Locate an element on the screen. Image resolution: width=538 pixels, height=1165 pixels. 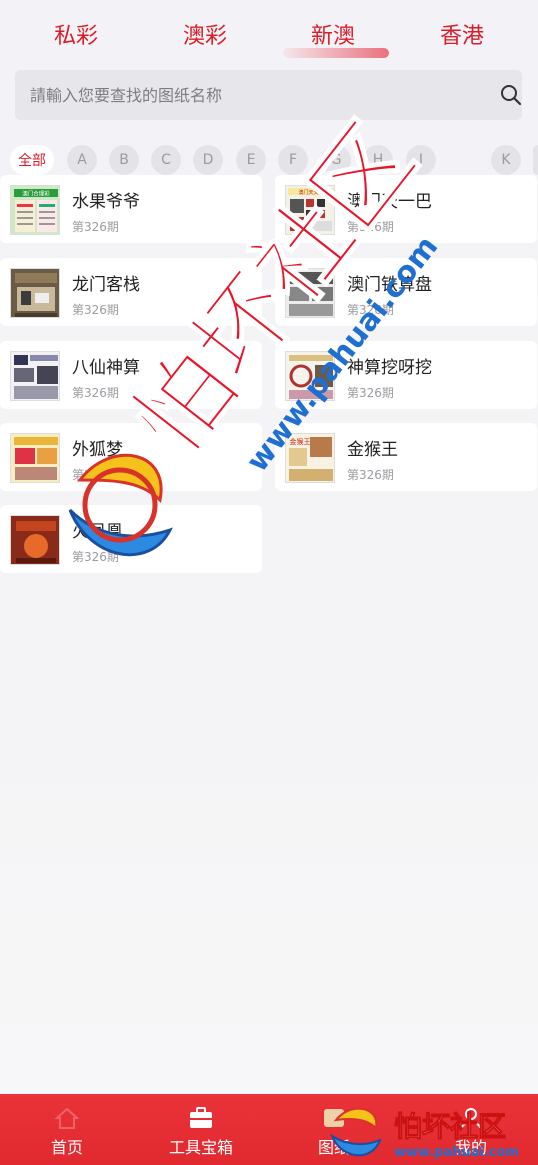
gallery-icon is located at coordinates (334, 1118).